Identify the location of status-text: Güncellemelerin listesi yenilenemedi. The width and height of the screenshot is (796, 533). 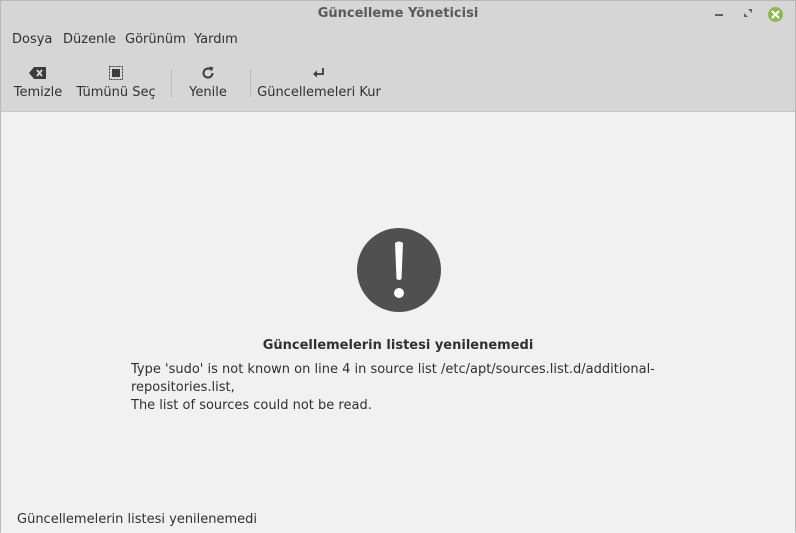
(137, 519).